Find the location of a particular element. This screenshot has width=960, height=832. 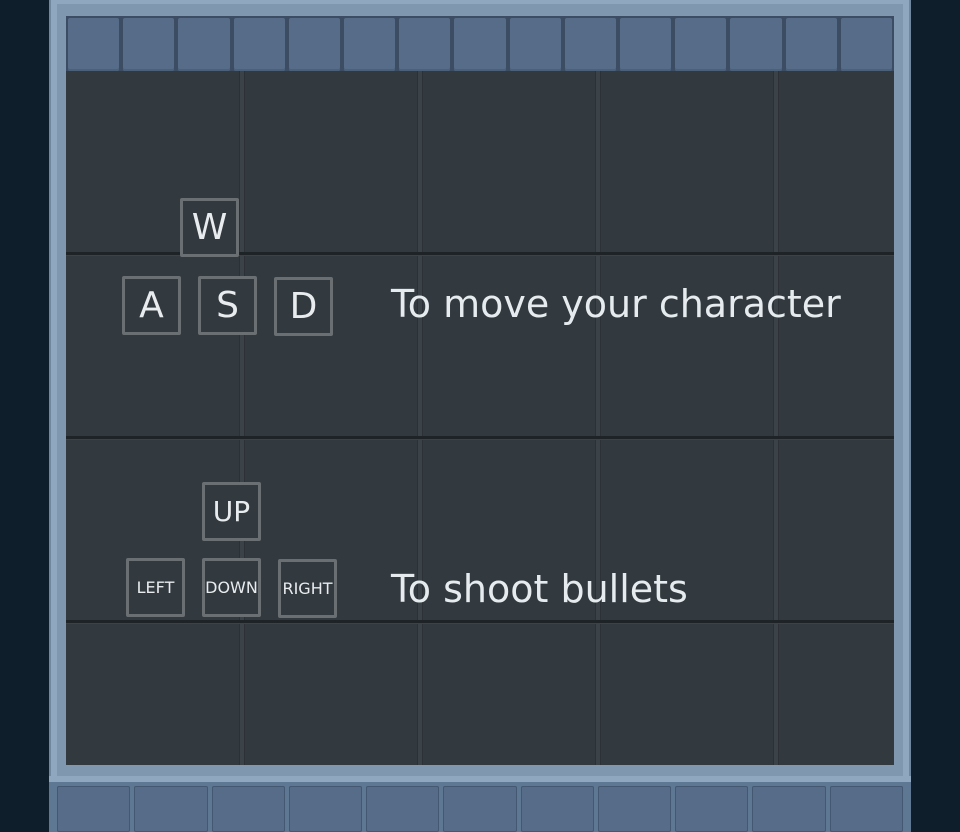

bottom-wall is located at coordinates (480, 804).